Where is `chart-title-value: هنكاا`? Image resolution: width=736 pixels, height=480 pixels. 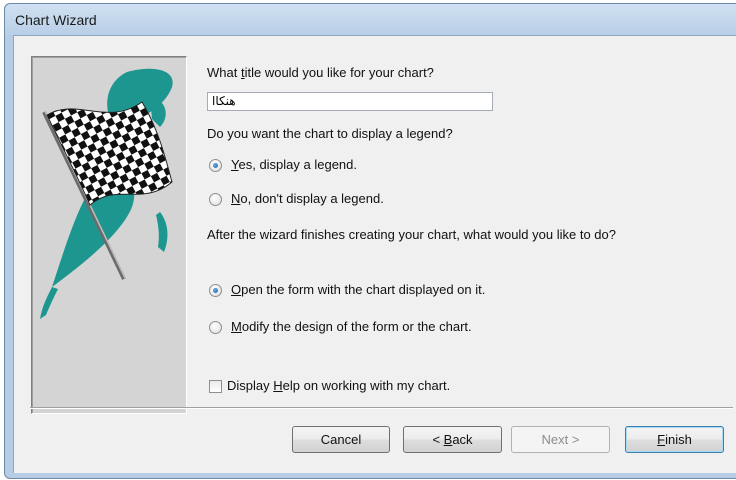
chart-title-value: هنكاا is located at coordinates (224, 101).